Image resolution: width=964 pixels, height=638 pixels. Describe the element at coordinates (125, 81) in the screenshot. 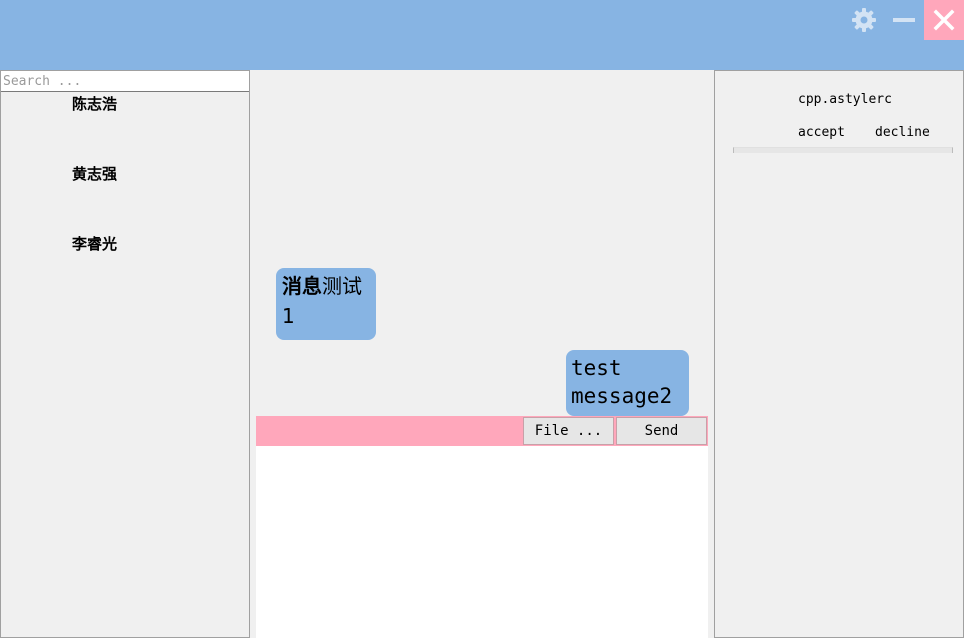

I see `search-input` at that location.